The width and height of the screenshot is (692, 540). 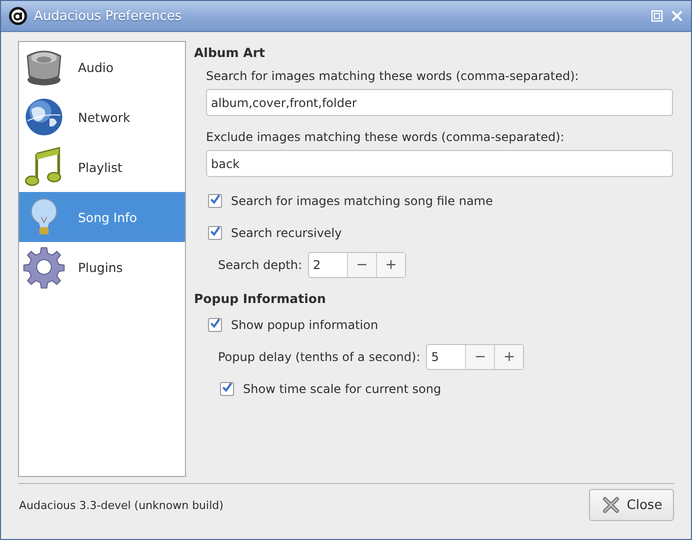 What do you see at coordinates (439, 163) in the screenshot?
I see `input-field: back` at bounding box center [439, 163].